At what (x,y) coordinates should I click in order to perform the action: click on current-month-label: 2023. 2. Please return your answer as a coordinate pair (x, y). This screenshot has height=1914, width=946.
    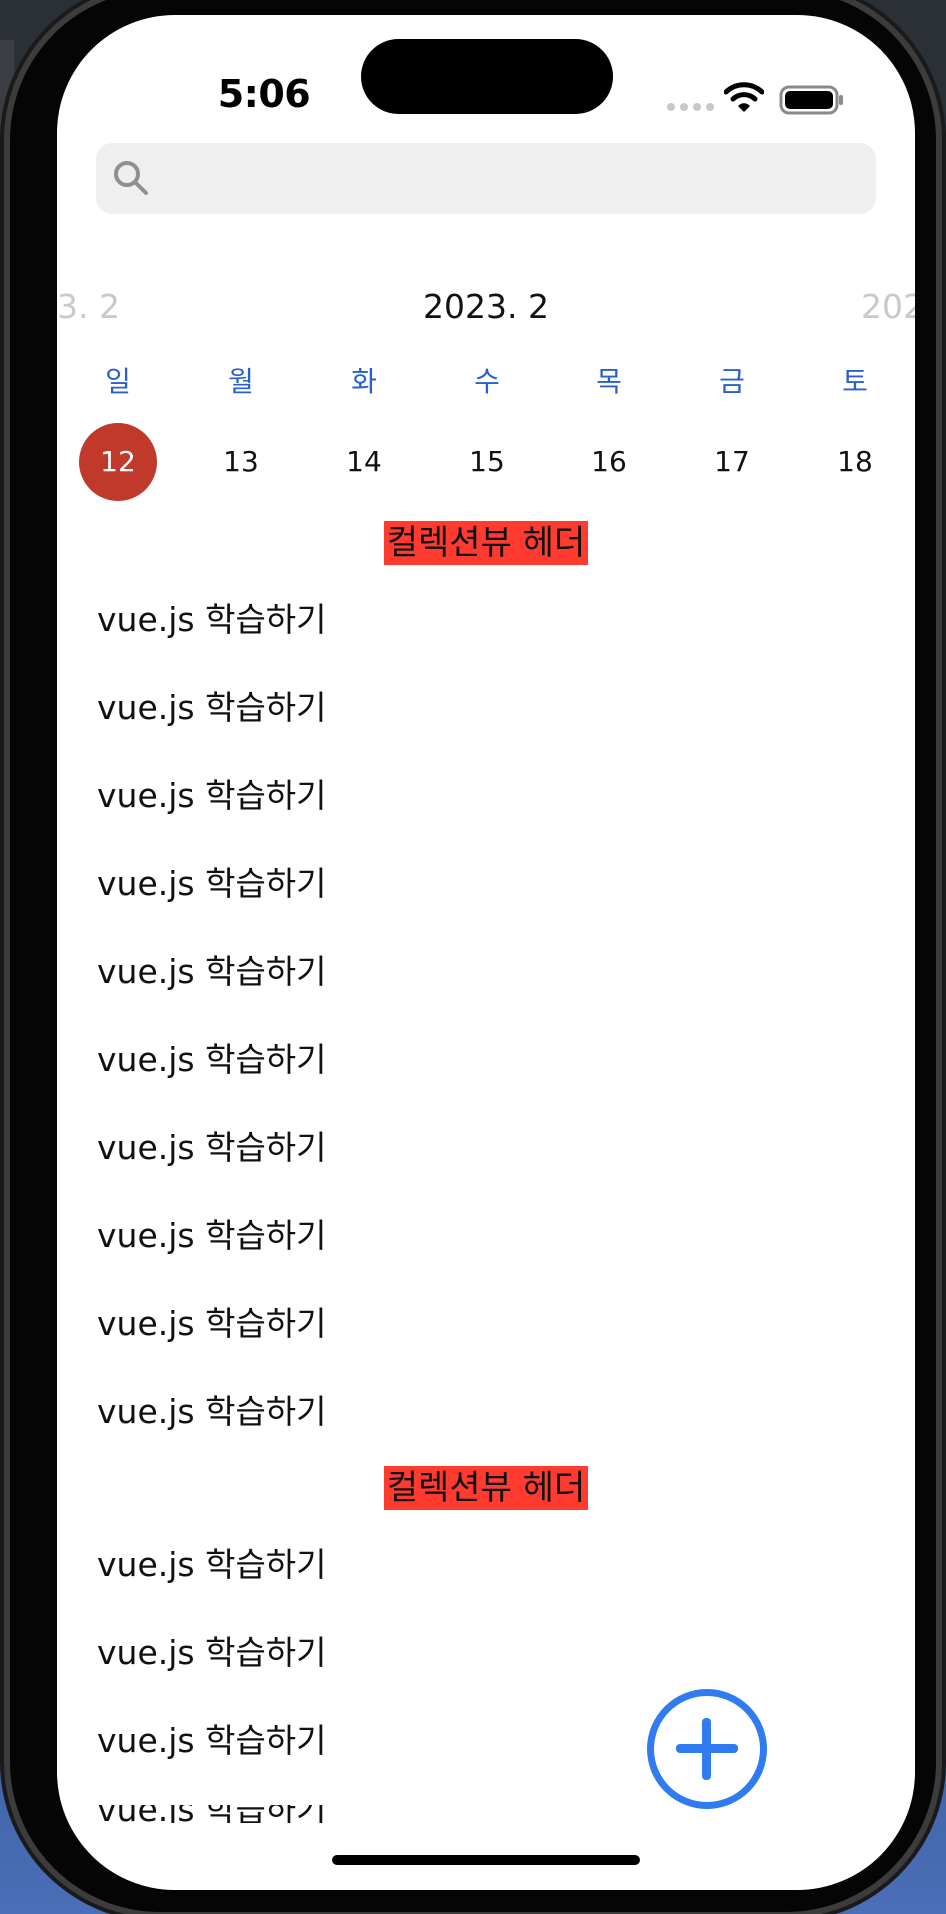
    Looking at the image, I should click on (486, 306).